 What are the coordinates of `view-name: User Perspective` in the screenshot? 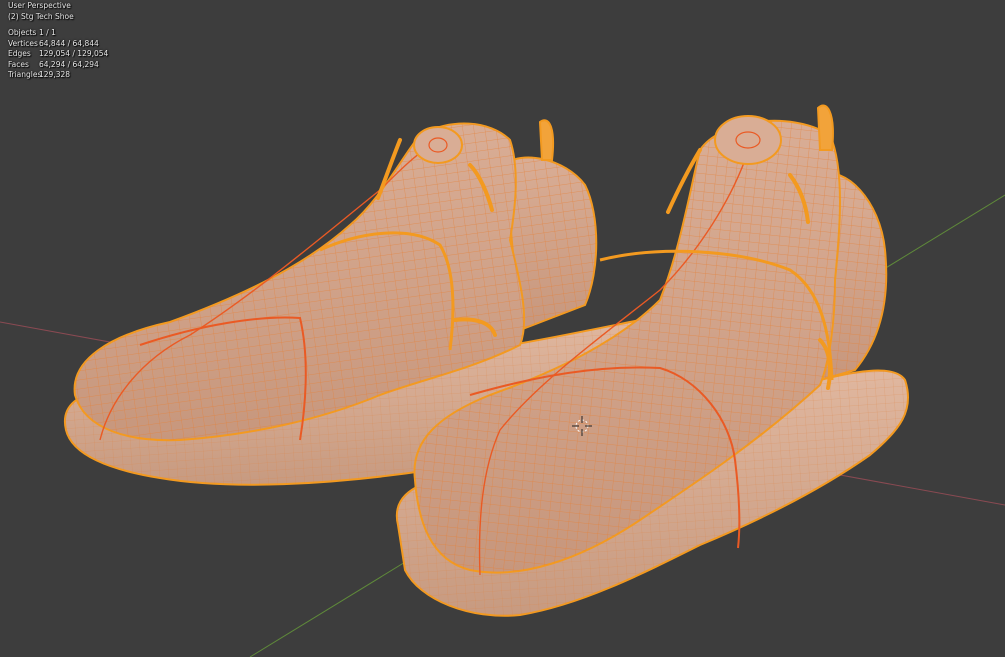 It's located at (39, 5).